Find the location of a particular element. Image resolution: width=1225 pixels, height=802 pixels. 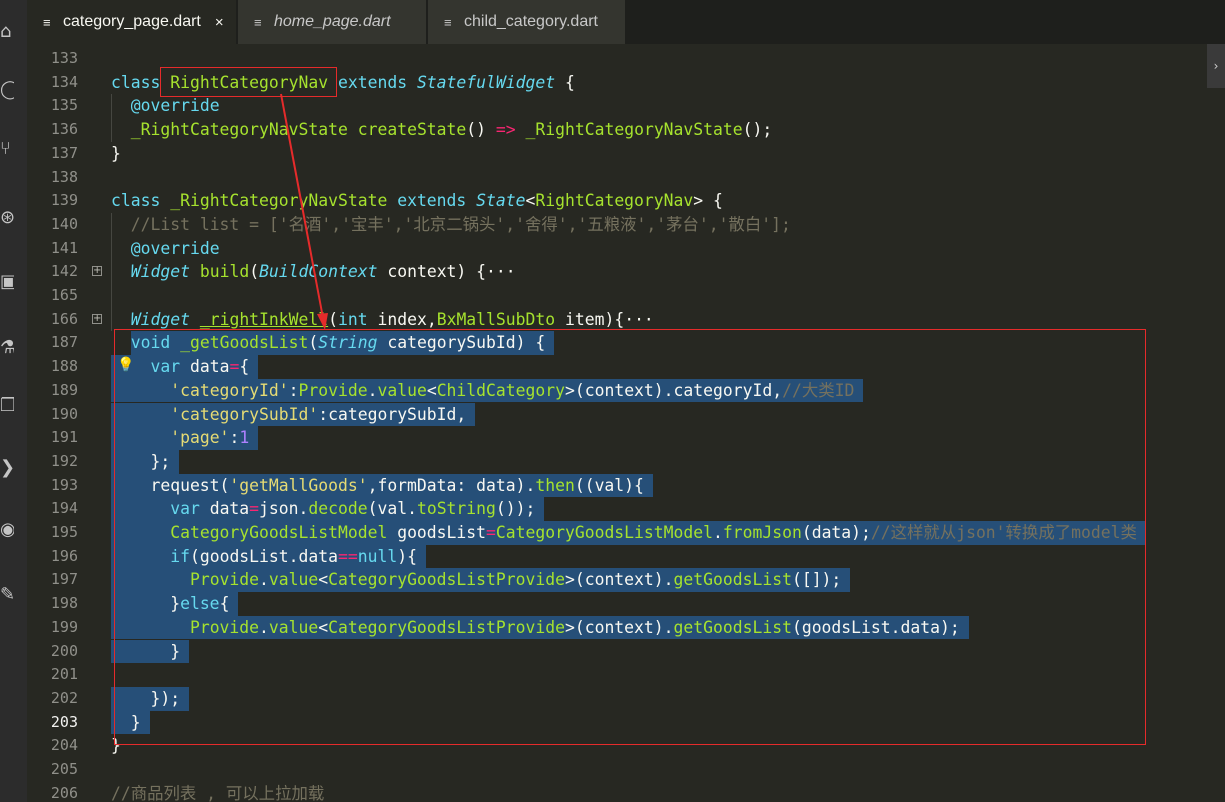

tab-home-page: ≡ home_page.dart is located at coordinates (332, 22).